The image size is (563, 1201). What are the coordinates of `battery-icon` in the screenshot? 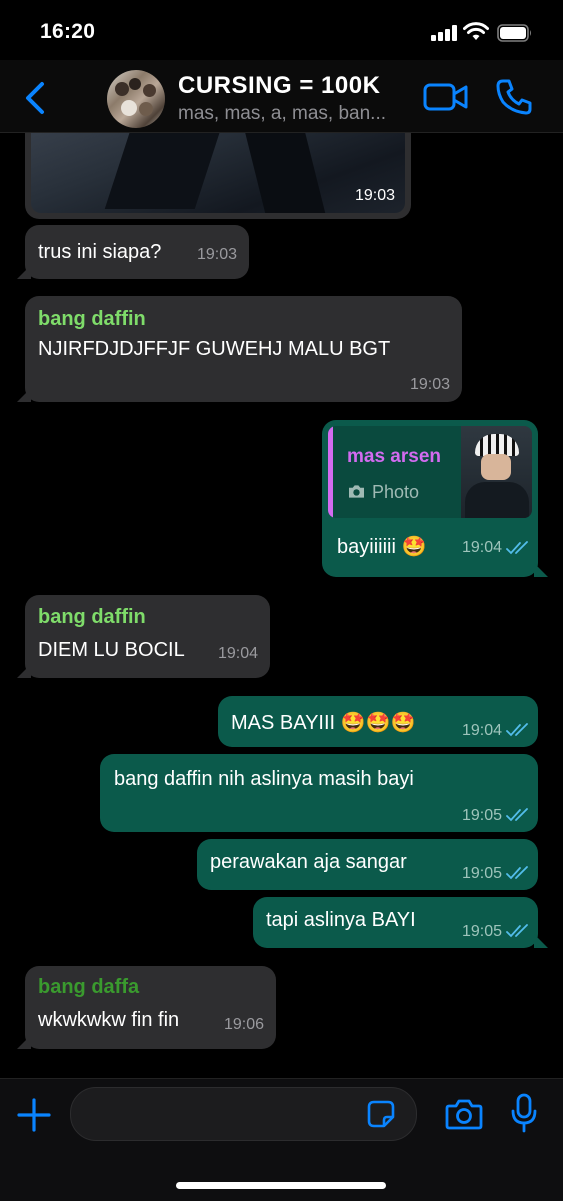 It's located at (514, 33).